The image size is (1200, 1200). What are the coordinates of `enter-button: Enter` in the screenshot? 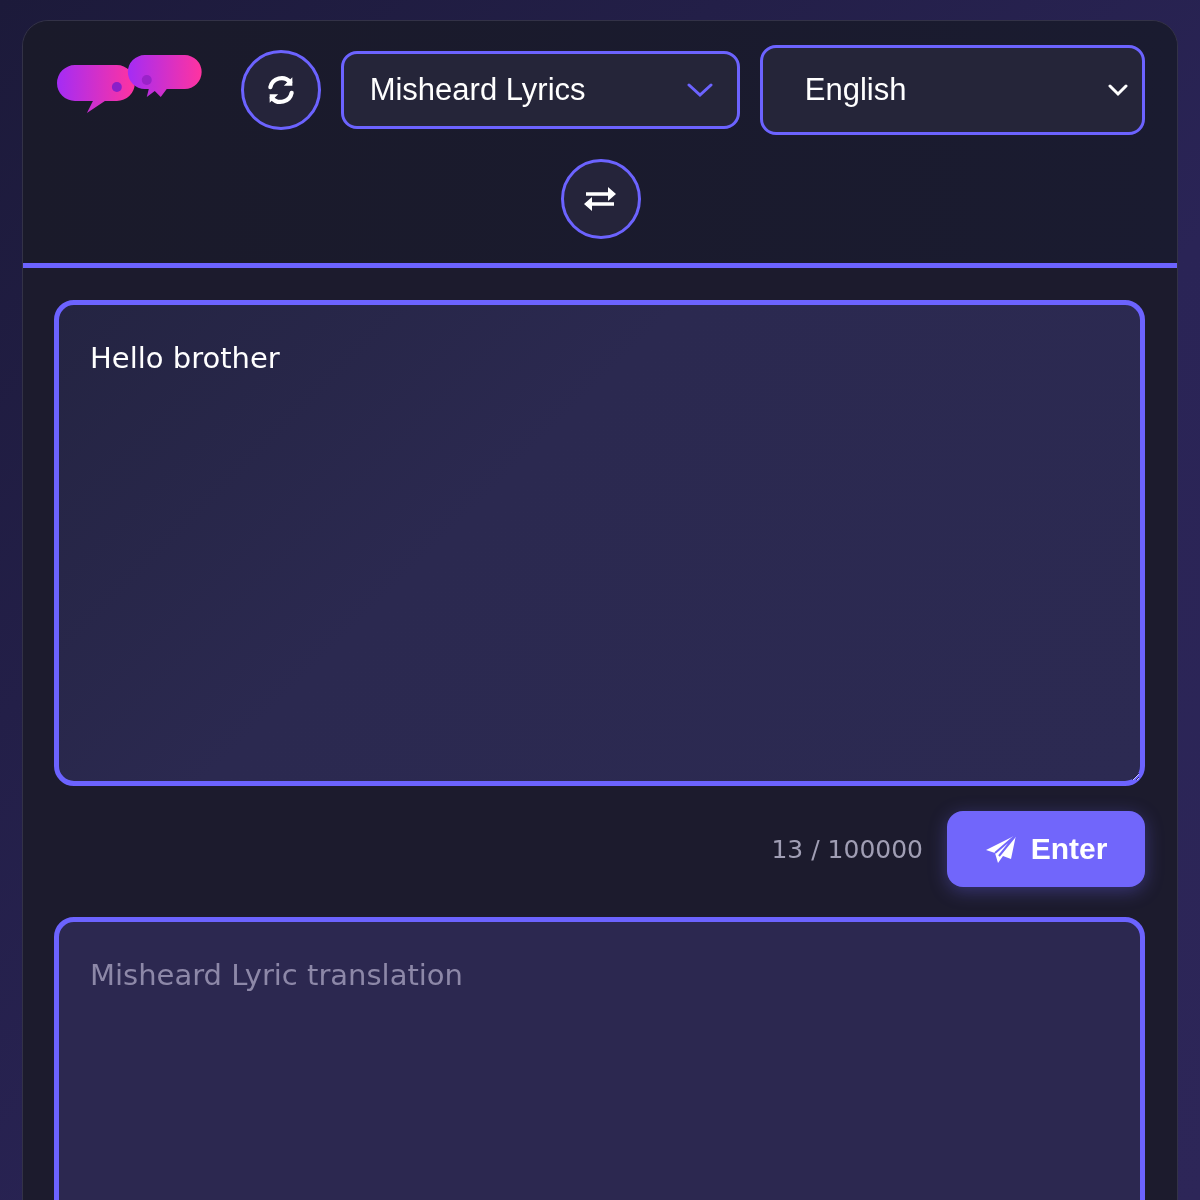 It's located at (1046, 849).